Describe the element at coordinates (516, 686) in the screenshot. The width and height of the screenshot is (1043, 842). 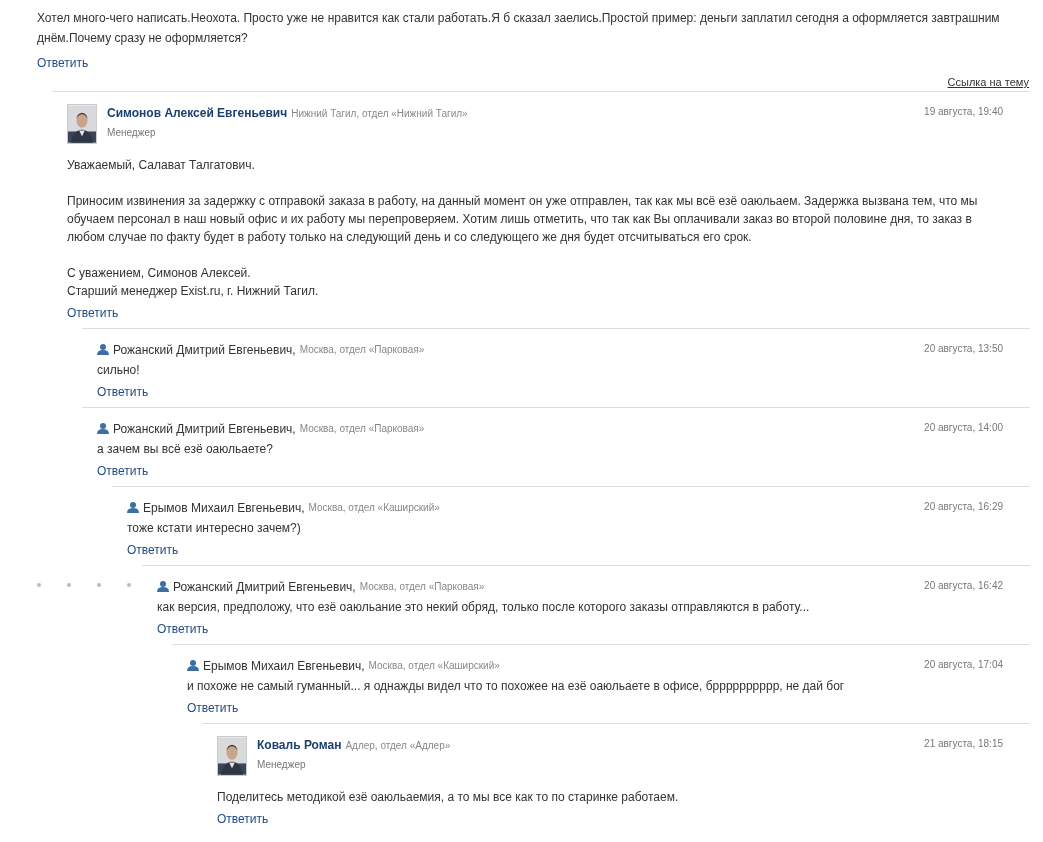
I see `comment-text: и похоже не самый гуманный... я однажды видел что то похожее на езё оаюльаете в офисе, брррррррррр, не дай бог` at that location.